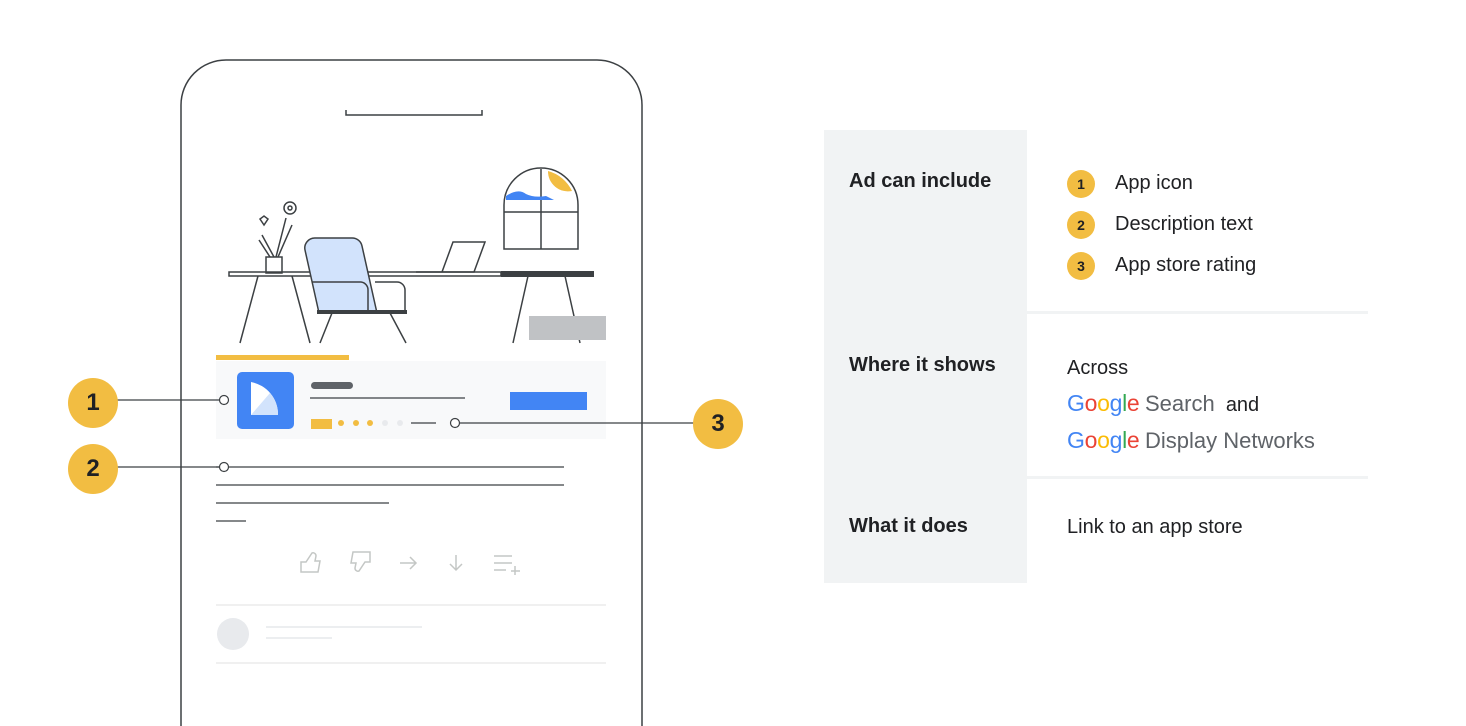 The width and height of the screenshot is (1466, 726). Describe the element at coordinates (1229, 440) in the screenshot. I see `display-network: Display Networks` at that location.